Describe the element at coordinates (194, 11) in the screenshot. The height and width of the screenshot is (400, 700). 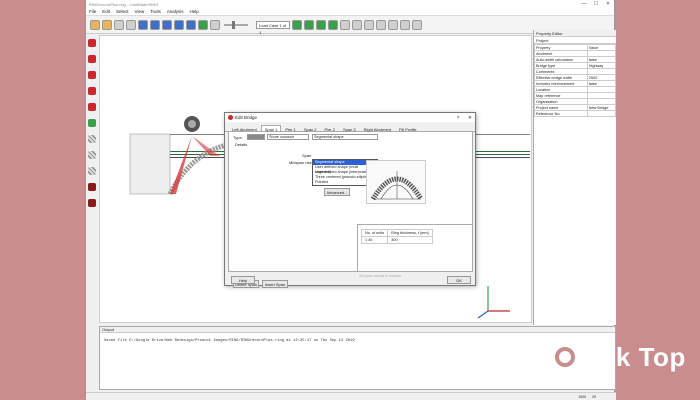
I see `menu-help: Help` at that location.